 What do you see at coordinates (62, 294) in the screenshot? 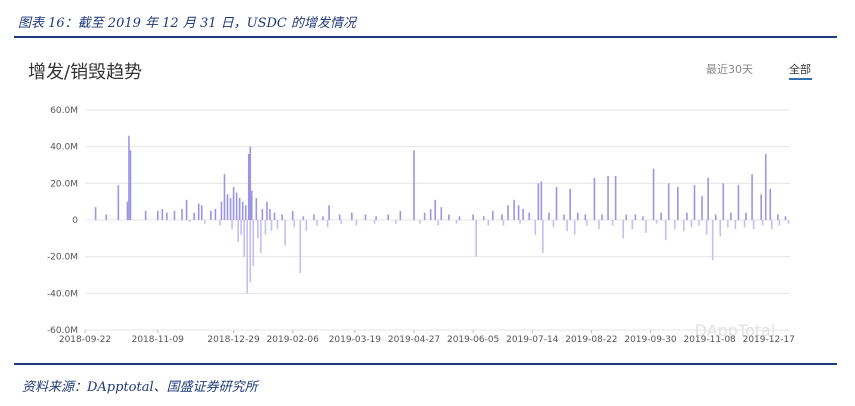
I see `y-tick-label: -40.0M` at bounding box center [62, 294].